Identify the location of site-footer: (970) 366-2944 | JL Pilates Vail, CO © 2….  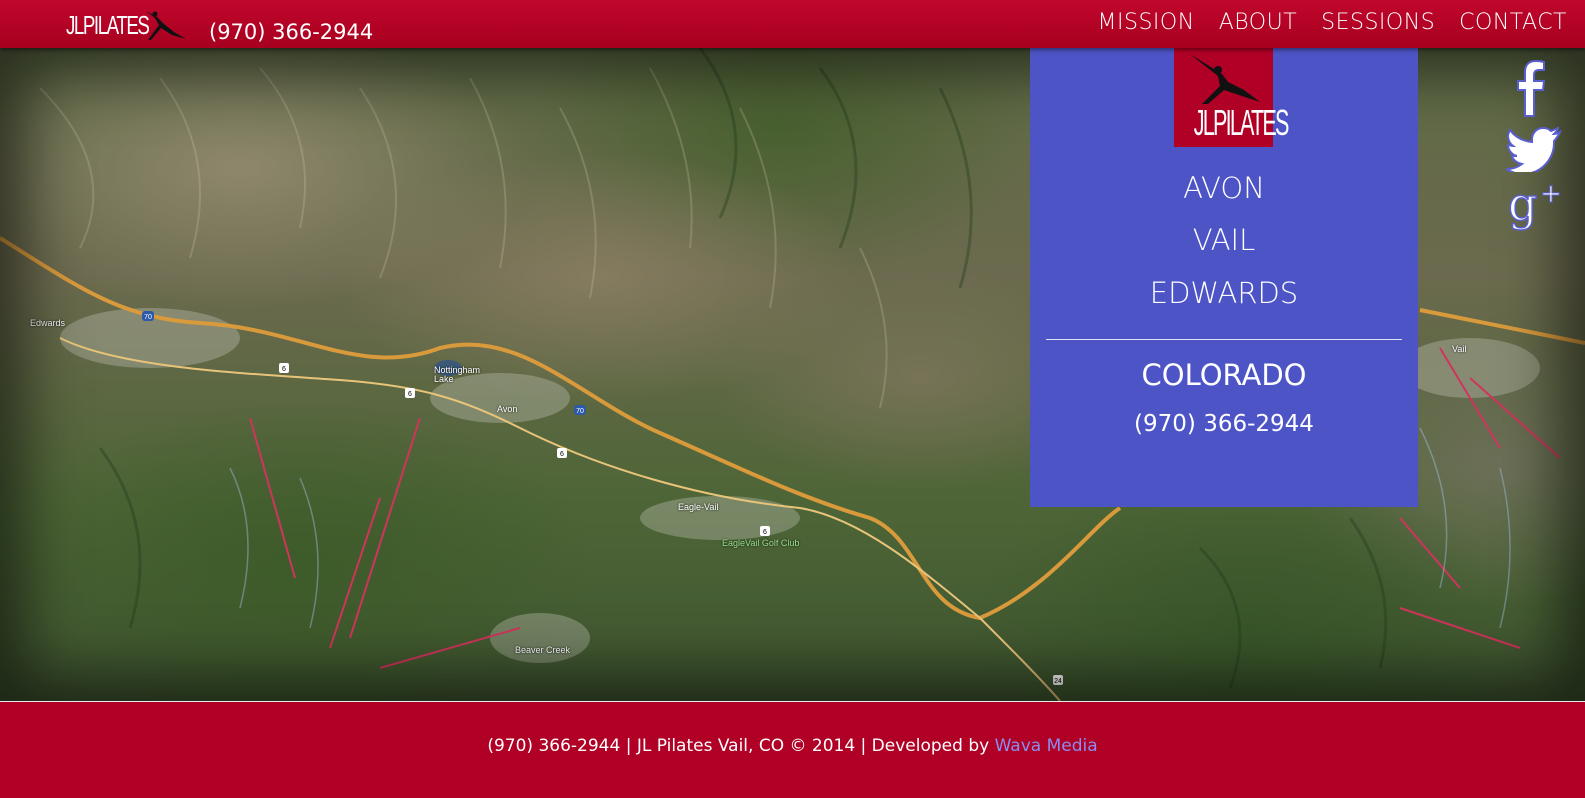
(792, 749).